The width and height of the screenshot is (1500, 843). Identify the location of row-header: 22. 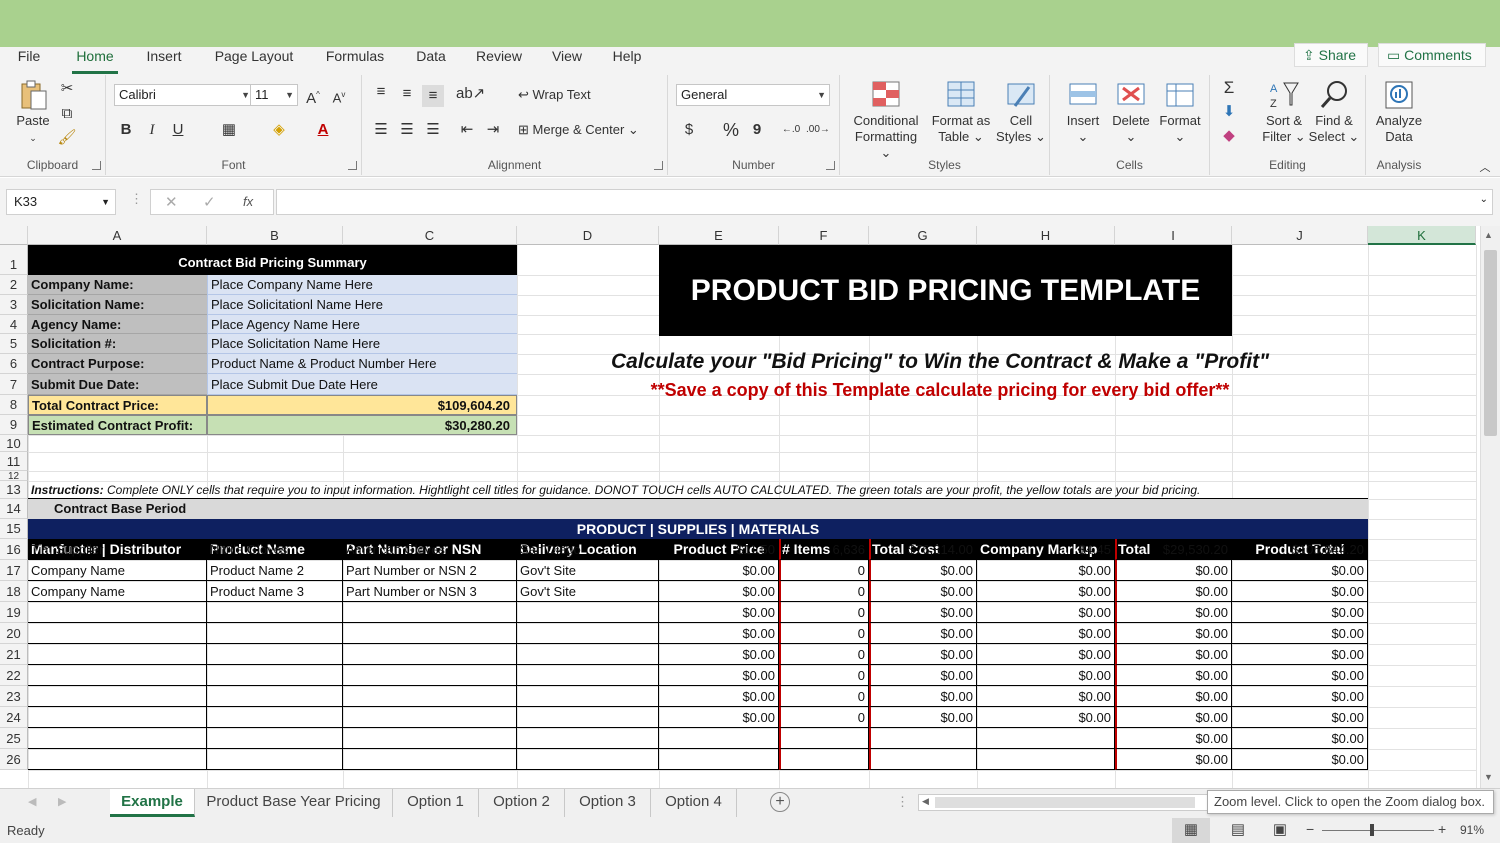
(14, 675).